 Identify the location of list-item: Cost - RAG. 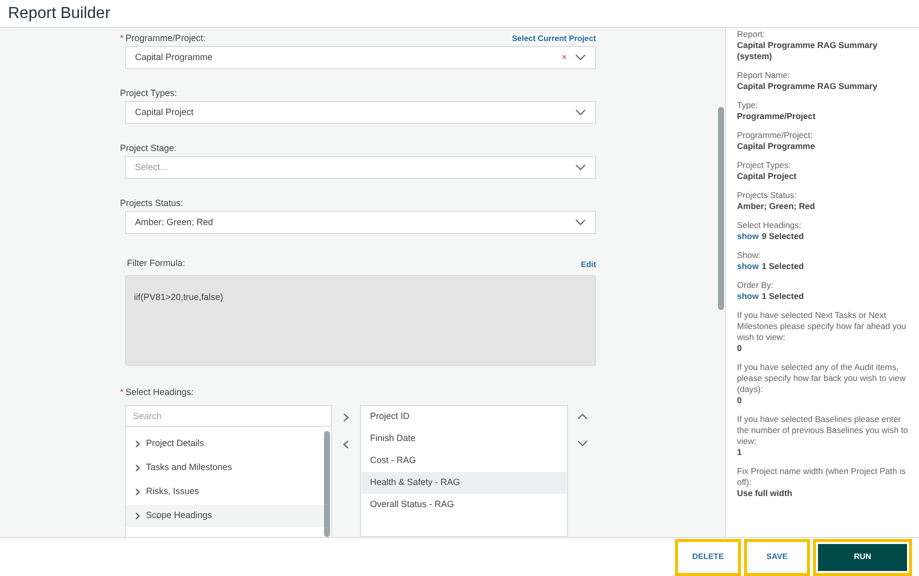
(464, 461).